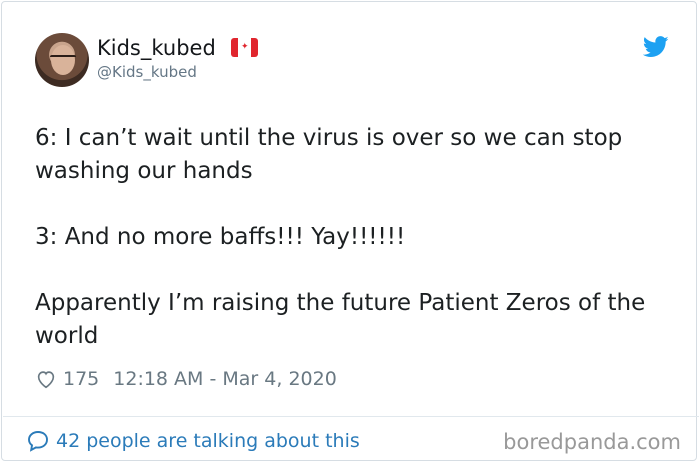 This screenshot has width=700, height=464. Describe the element at coordinates (46, 379) in the screenshot. I see `heart-icon` at that location.